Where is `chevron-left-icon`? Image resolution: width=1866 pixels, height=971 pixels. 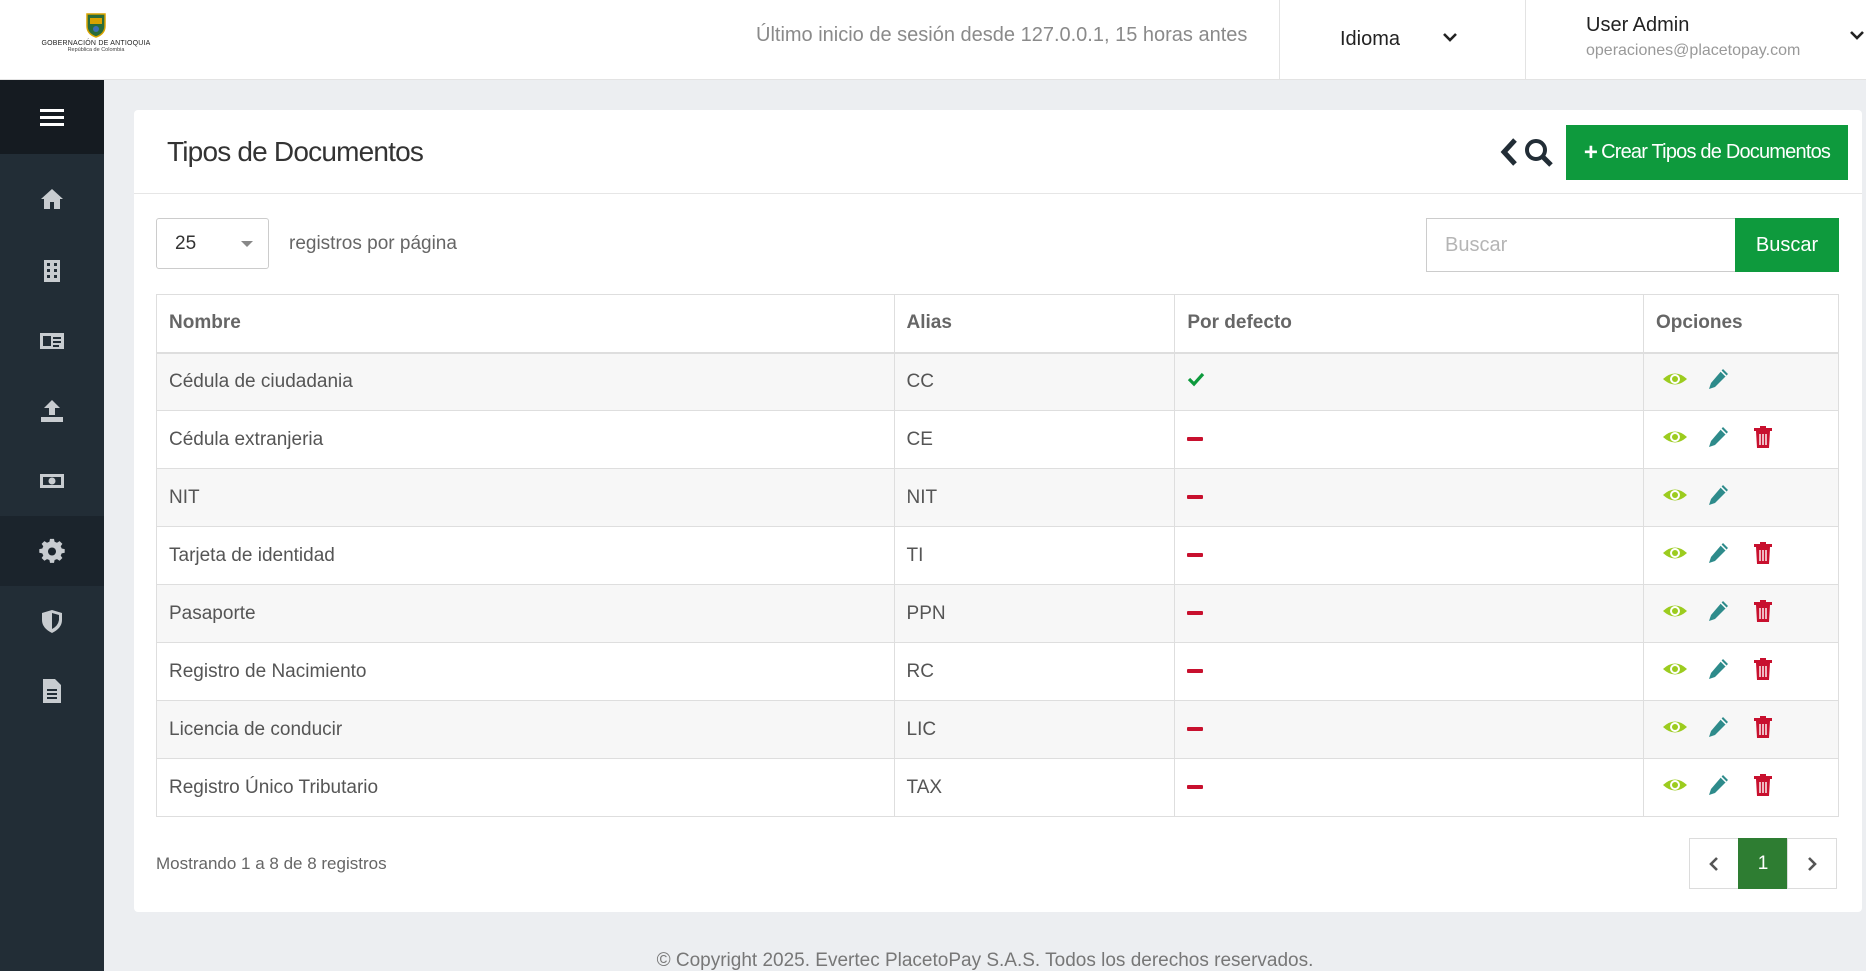 chevron-left-icon is located at coordinates (1509, 152).